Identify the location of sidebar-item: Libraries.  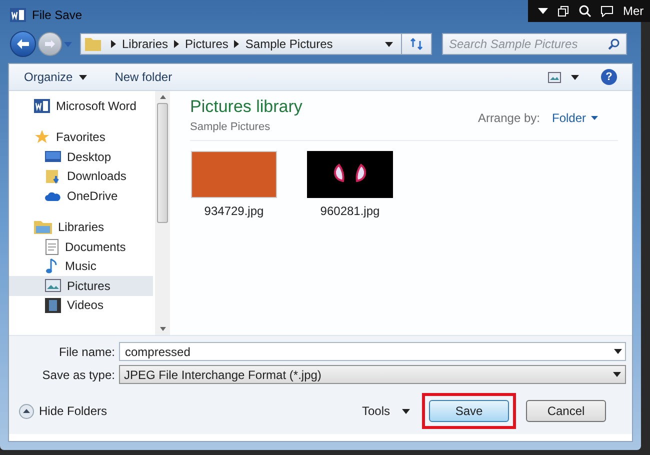
(81, 227).